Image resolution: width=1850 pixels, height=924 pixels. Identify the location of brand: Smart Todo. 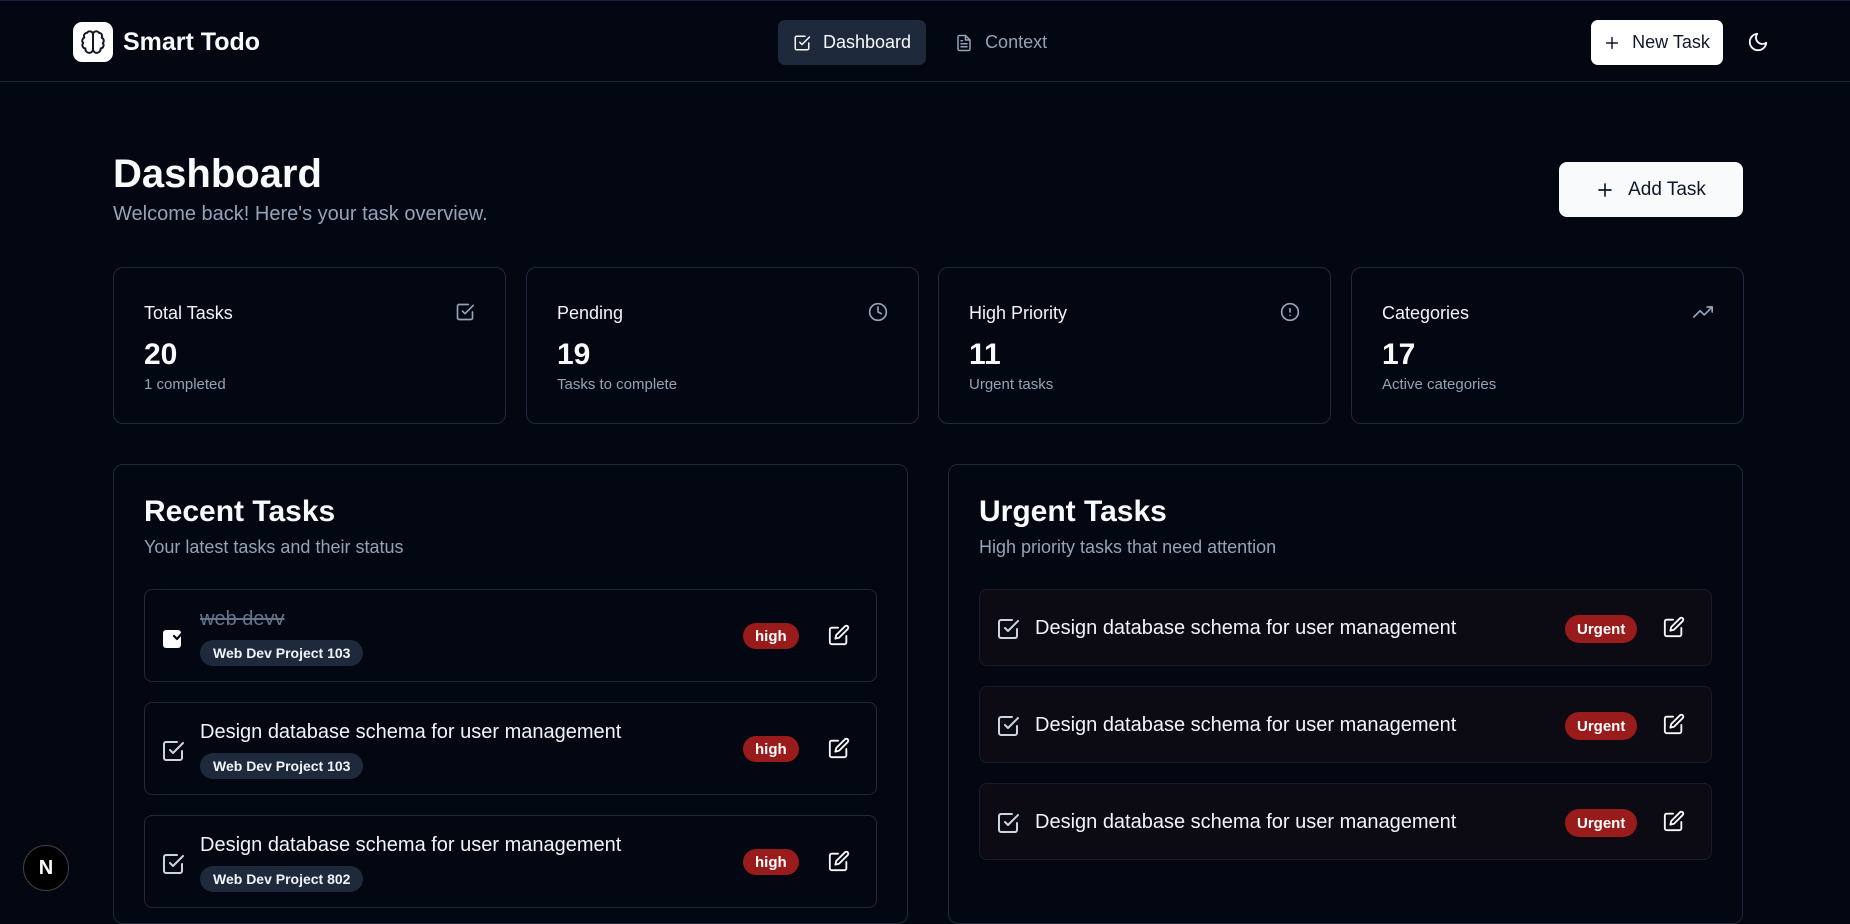
(166, 42).